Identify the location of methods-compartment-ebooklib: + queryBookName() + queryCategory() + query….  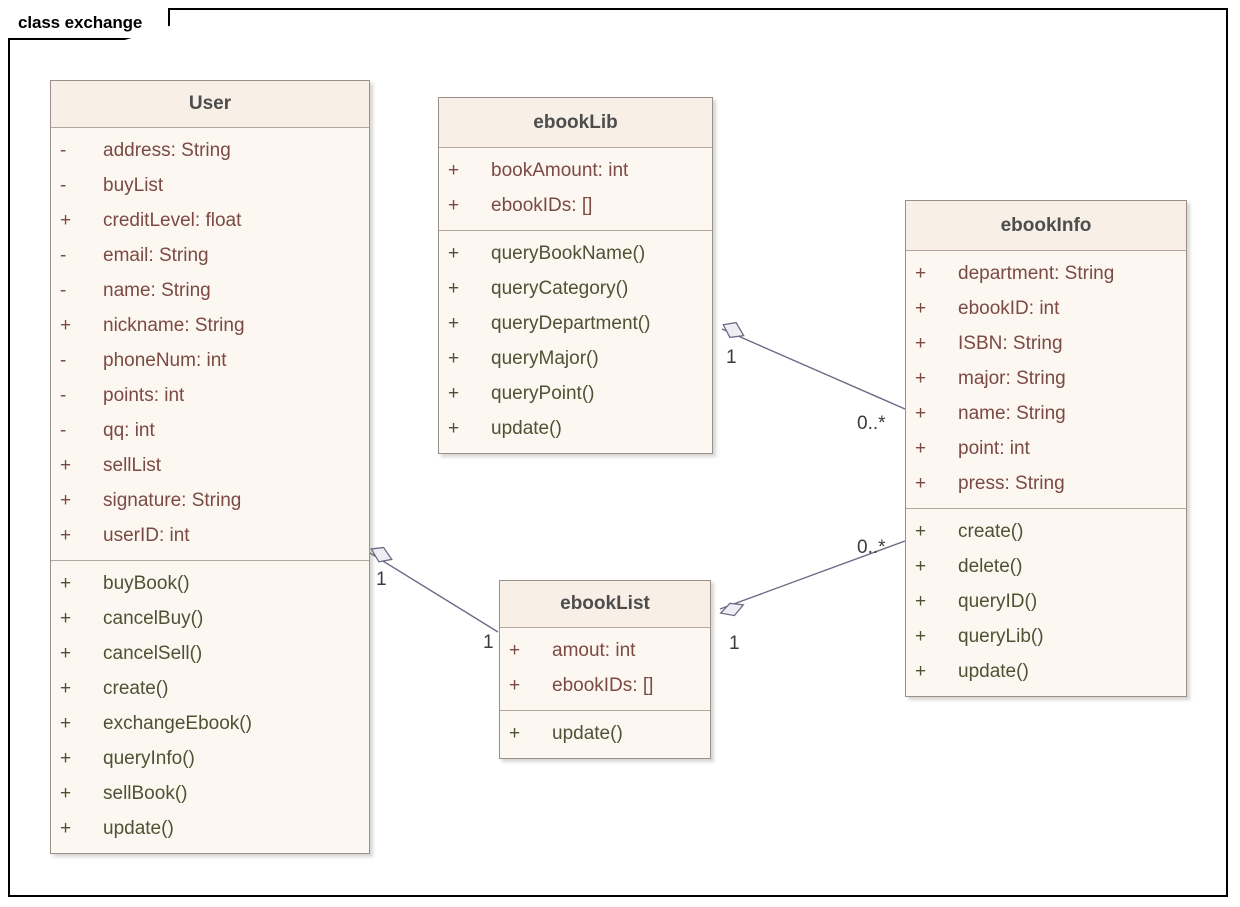
(575, 341).